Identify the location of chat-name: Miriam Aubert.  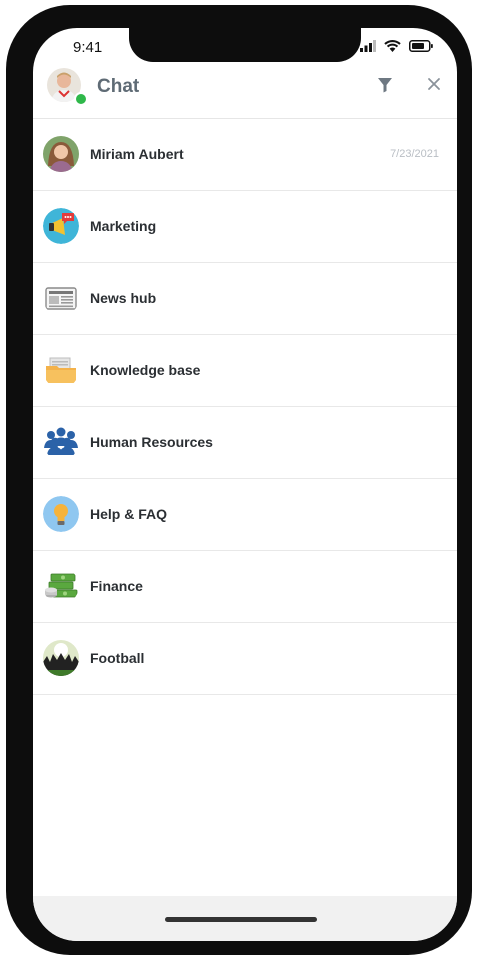
(137, 154).